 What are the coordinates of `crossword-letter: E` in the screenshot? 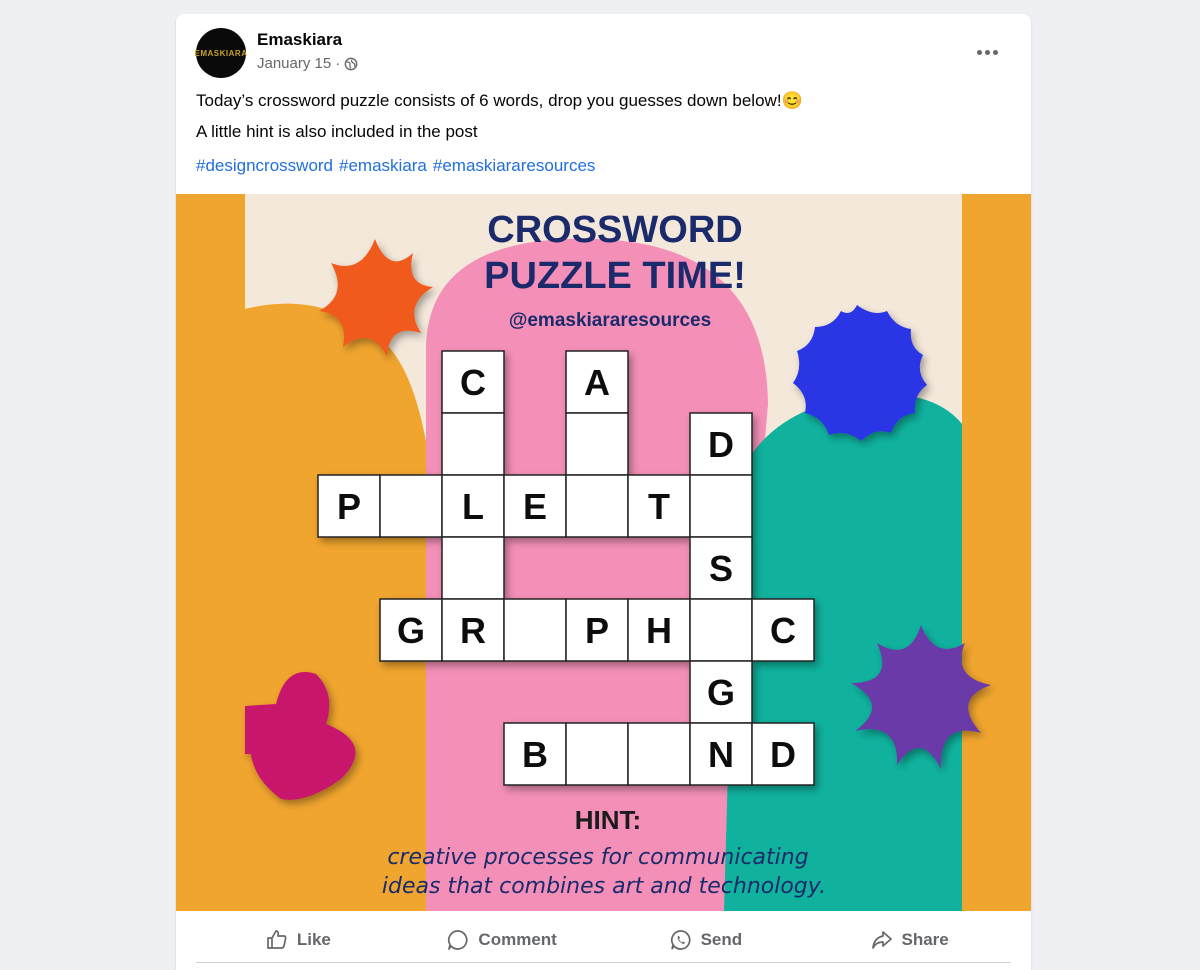 It's located at (535, 506).